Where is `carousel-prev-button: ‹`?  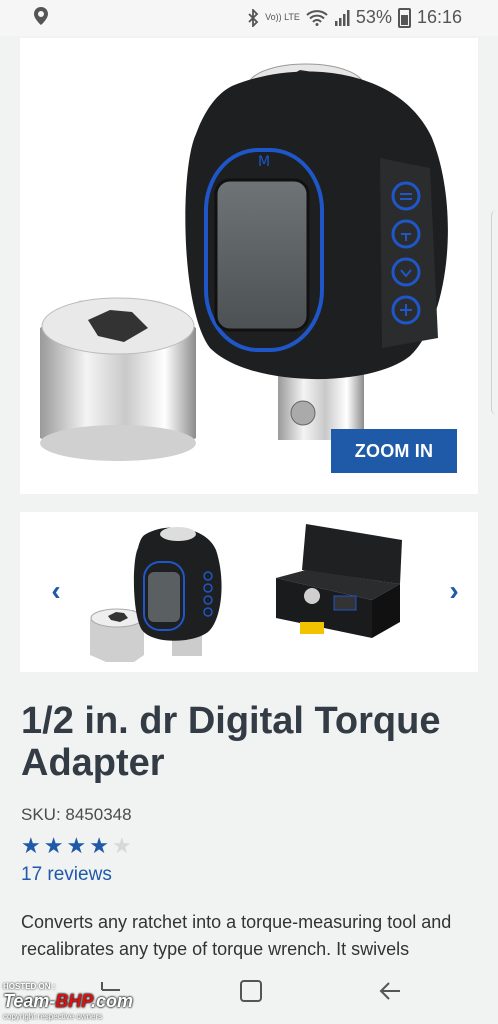
carousel-prev-button: ‹ is located at coordinates (56, 591).